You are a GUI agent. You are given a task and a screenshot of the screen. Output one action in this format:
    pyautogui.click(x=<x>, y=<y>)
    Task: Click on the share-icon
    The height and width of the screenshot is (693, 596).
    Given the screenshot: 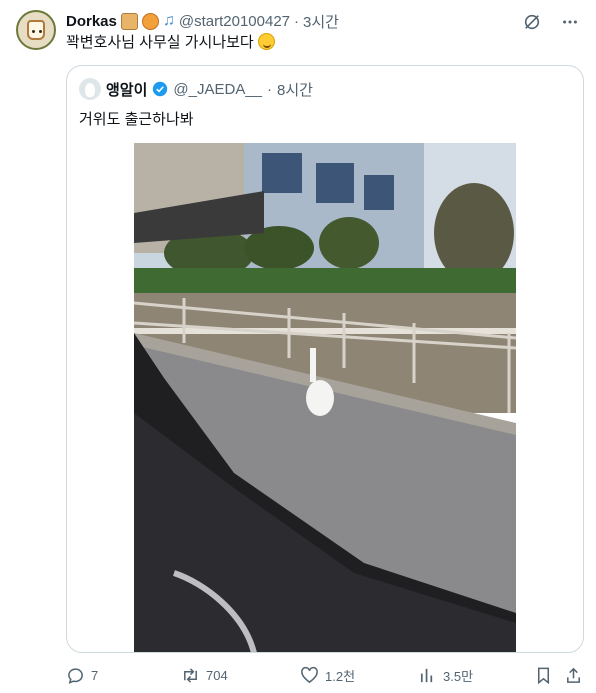 What is the action you would take?
    pyautogui.click(x=573, y=675)
    